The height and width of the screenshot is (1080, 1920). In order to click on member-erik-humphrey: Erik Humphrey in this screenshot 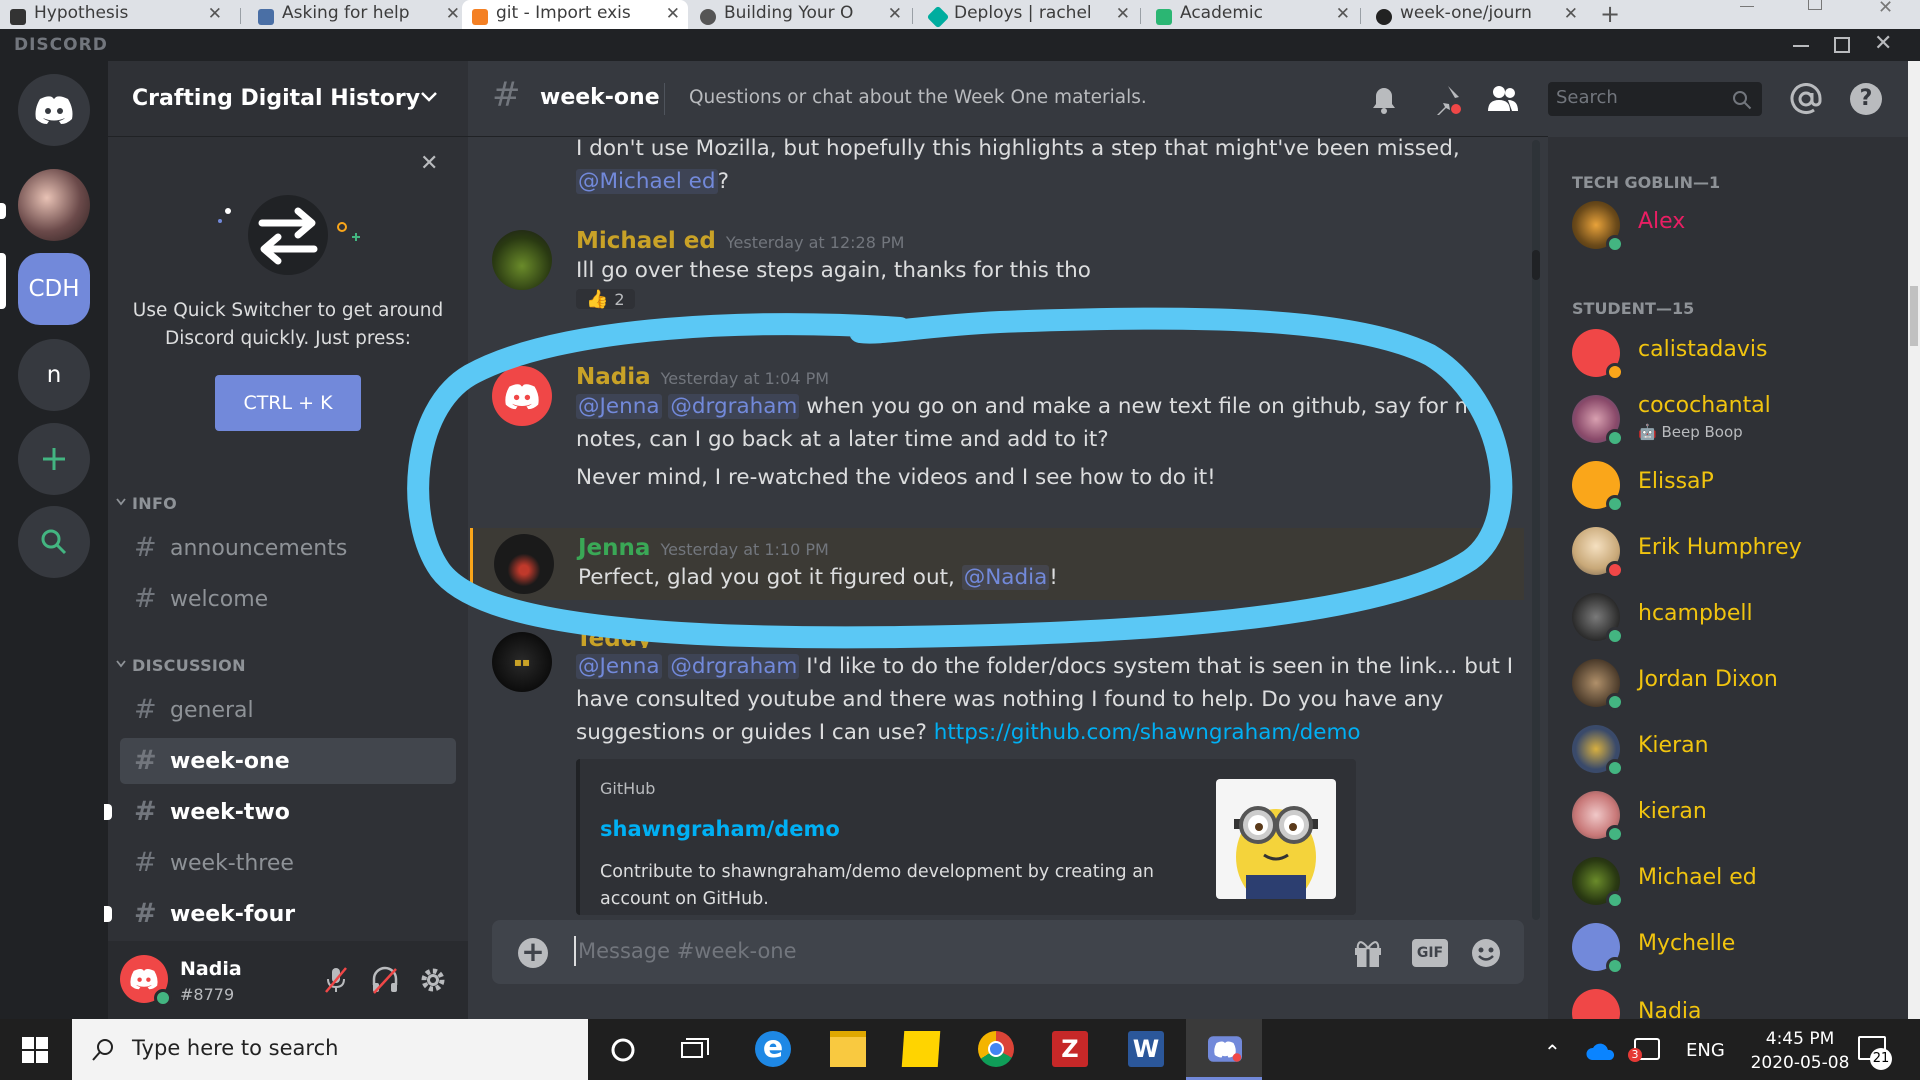, I will do `click(1737, 555)`.